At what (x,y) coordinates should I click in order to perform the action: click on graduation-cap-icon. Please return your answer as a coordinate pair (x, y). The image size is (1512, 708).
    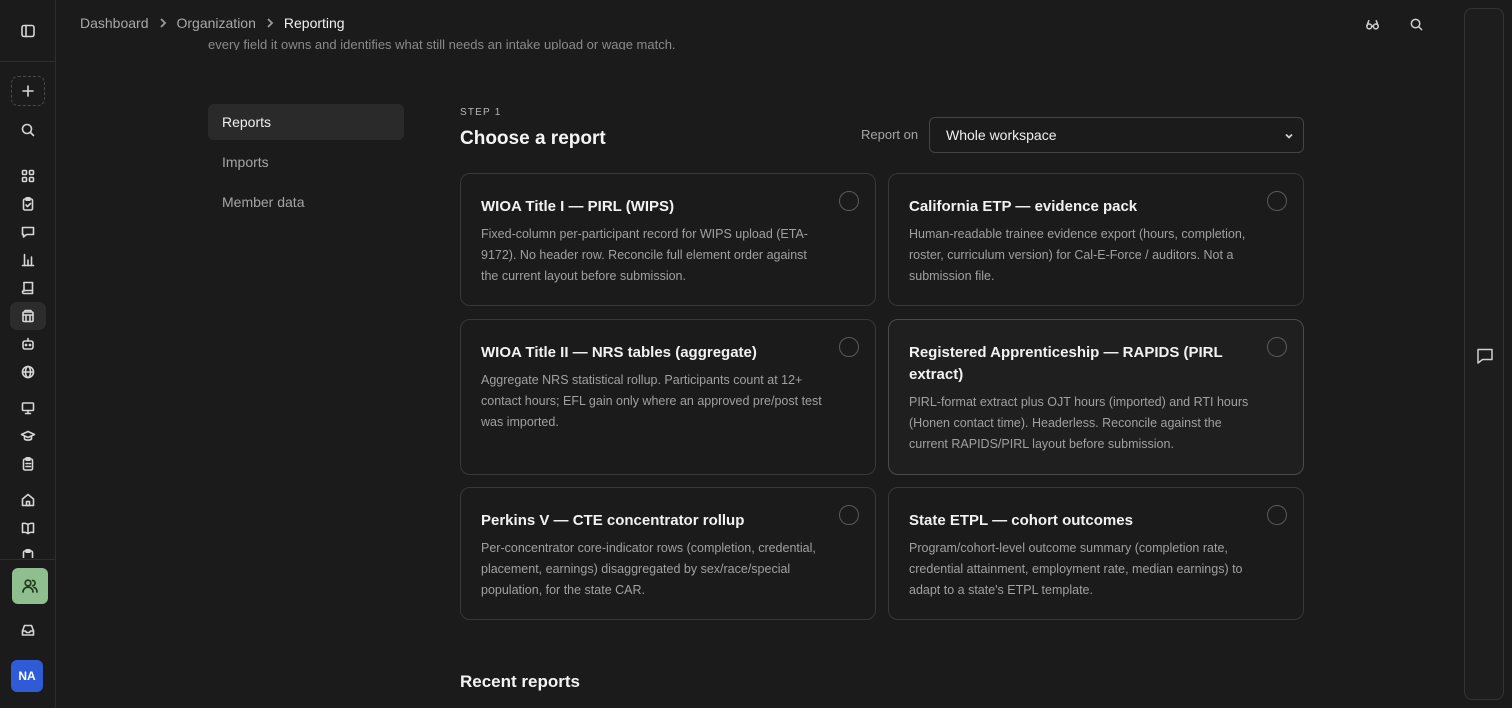
    Looking at the image, I should click on (28, 436).